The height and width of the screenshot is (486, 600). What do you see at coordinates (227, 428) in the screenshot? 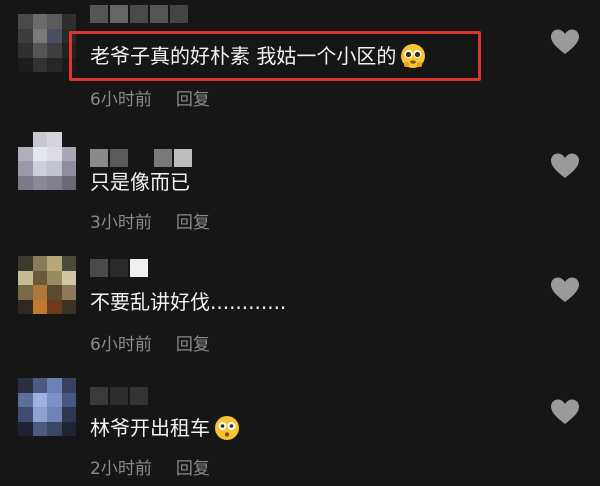
I see `flushed-face-emoji` at bounding box center [227, 428].